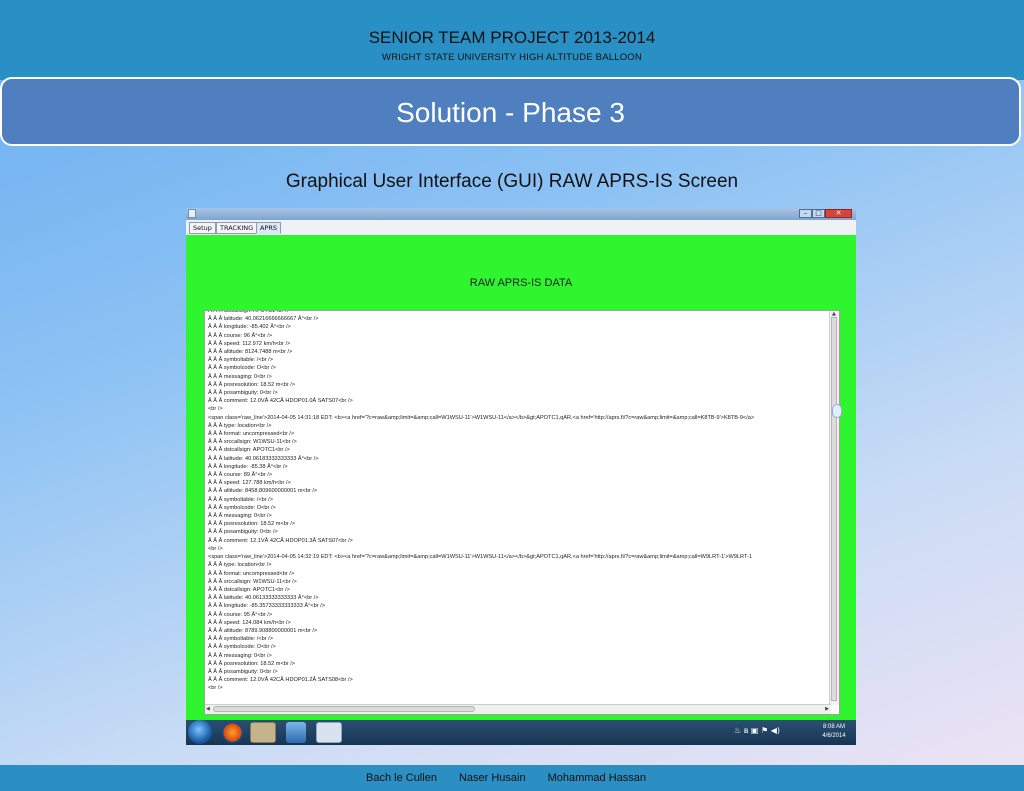 The image size is (1024, 791). Describe the element at coordinates (834, 732) in the screenshot. I see `clock: 8:08 AM 4/6/2014` at that location.